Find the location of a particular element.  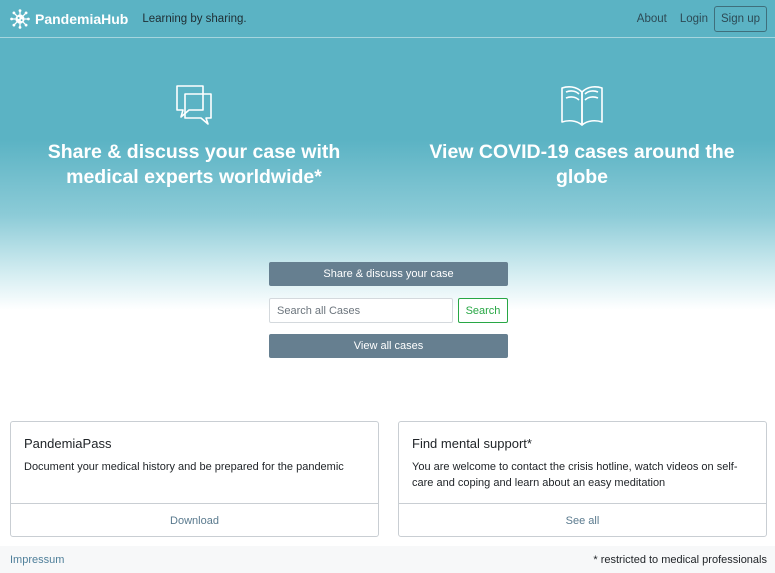

download-link: Download is located at coordinates (194, 521).